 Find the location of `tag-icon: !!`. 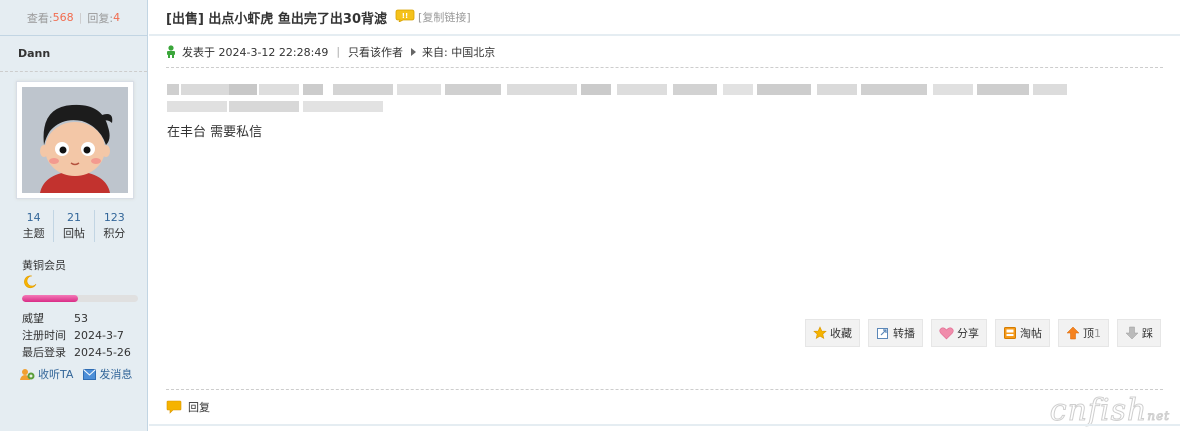

tag-icon: !! is located at coordinates (405, 17).